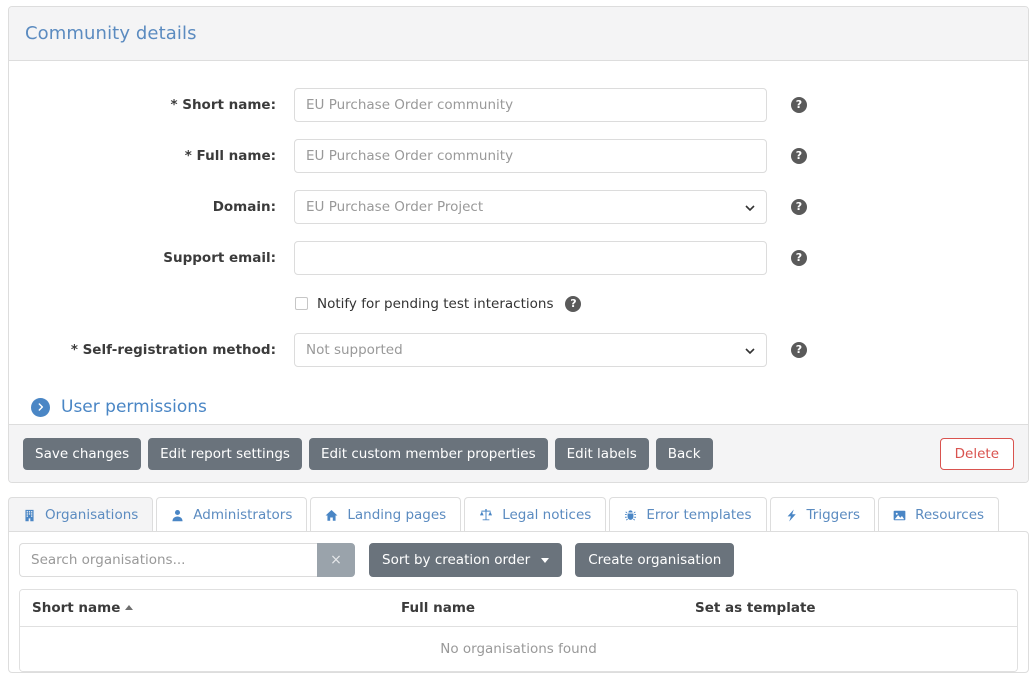 The width and height of the screenshot is (1036, 679). I want to click on tab-label: Organisations, so click(92, 515).